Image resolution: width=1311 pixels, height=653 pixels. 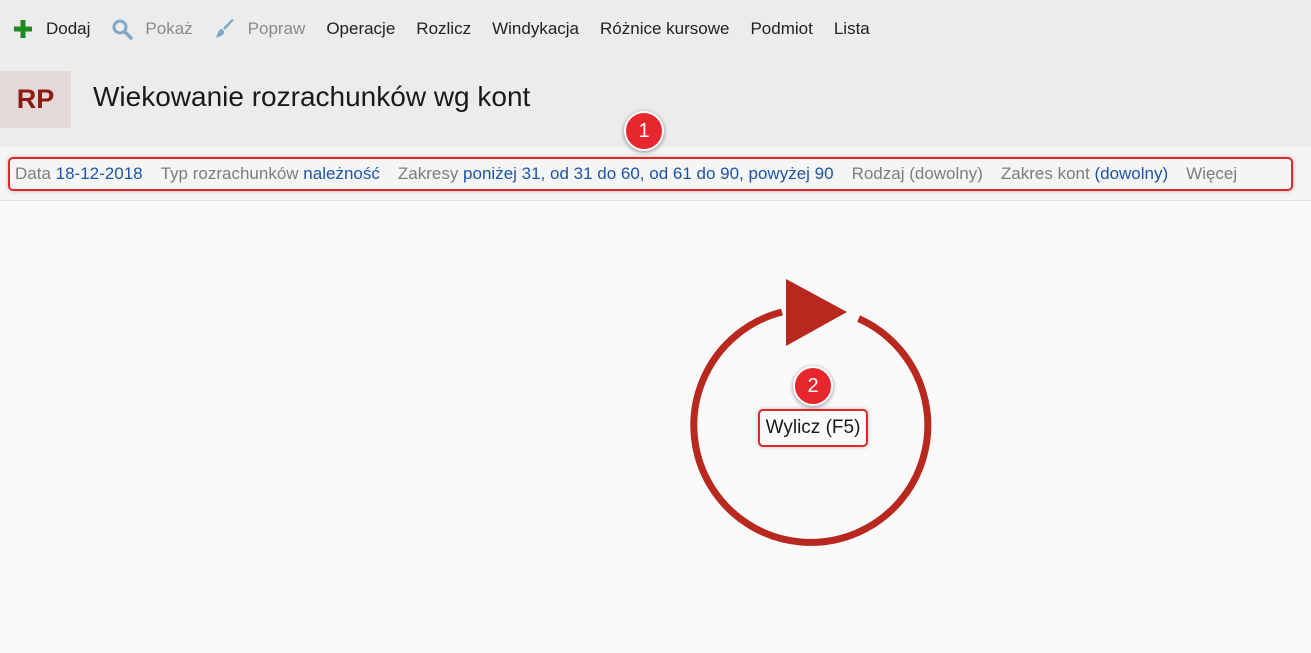 I want to click on debt-collection-menu: Windykacja, so click(x=535, y=29).